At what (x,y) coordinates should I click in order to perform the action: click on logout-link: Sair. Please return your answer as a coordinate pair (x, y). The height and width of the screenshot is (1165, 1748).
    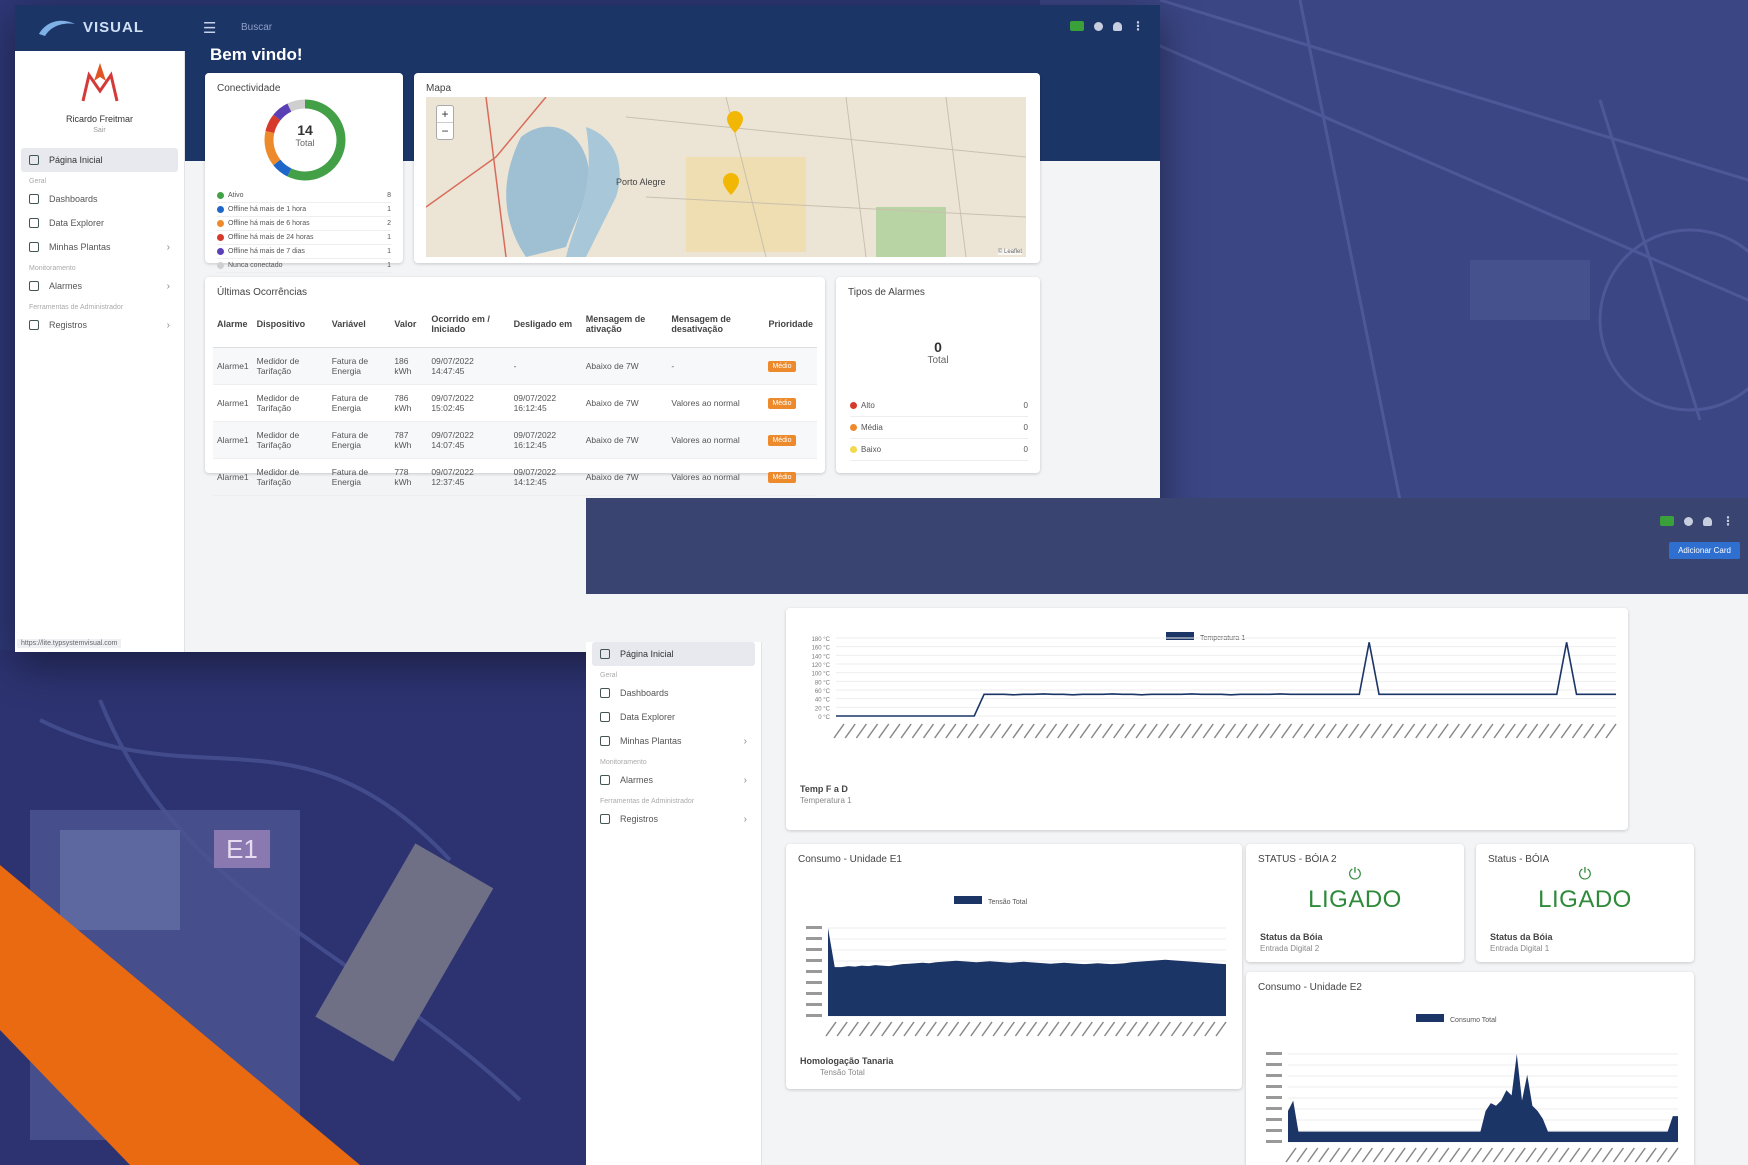
    Looking at the image, I should click on (99, 130).